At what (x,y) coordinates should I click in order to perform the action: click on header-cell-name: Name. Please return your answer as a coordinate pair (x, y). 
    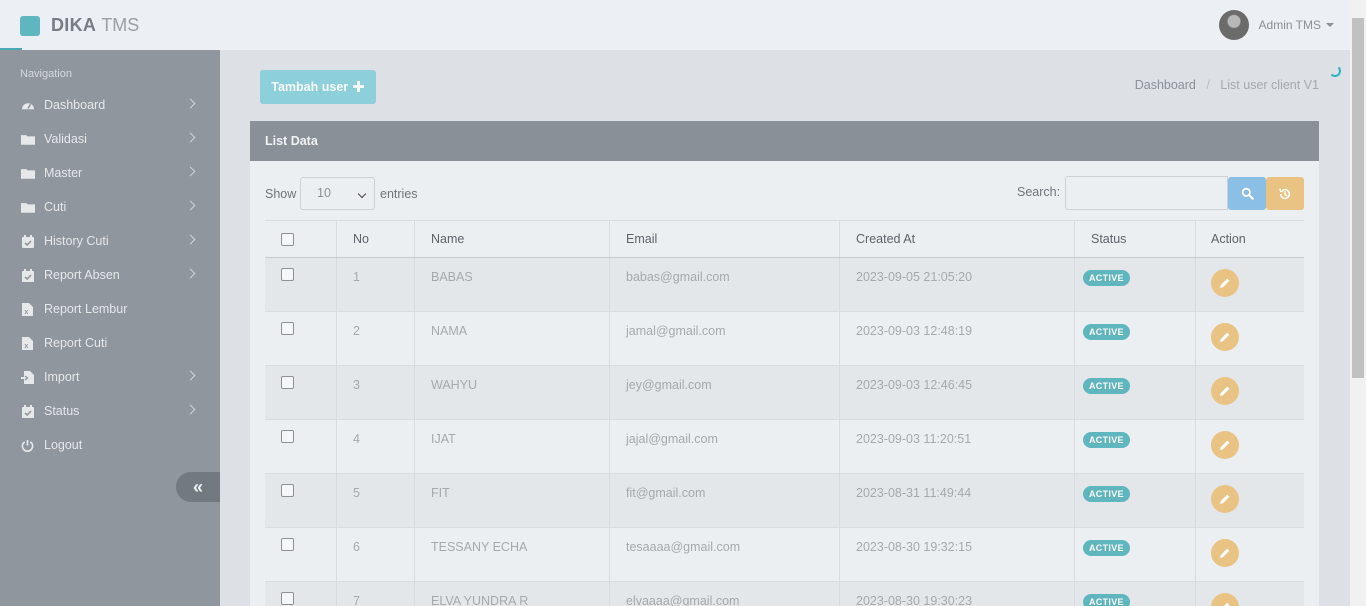
    Looking at the image, I should click on (512, 239).